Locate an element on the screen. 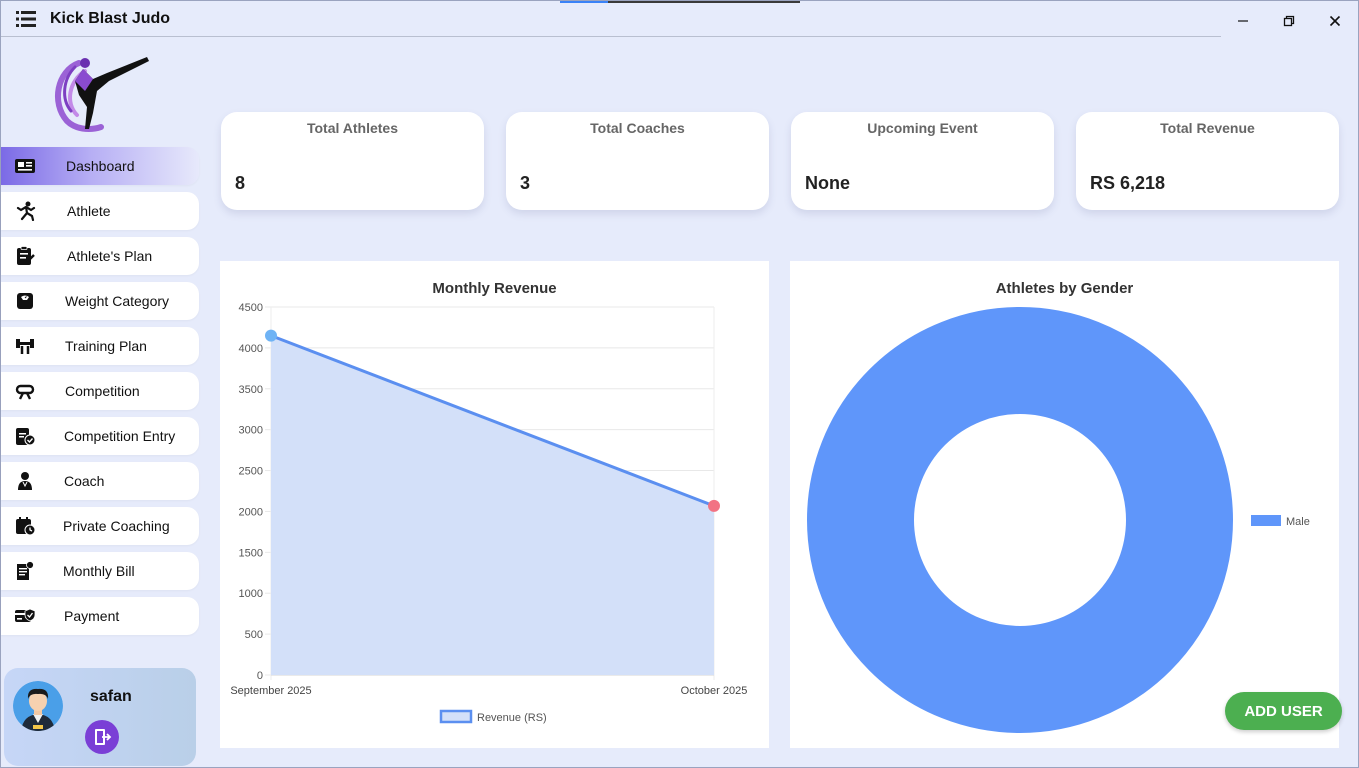 This screenshot has width=1359, height=768. stat-title: Upcoming Event is located at coordinates (922, 128).